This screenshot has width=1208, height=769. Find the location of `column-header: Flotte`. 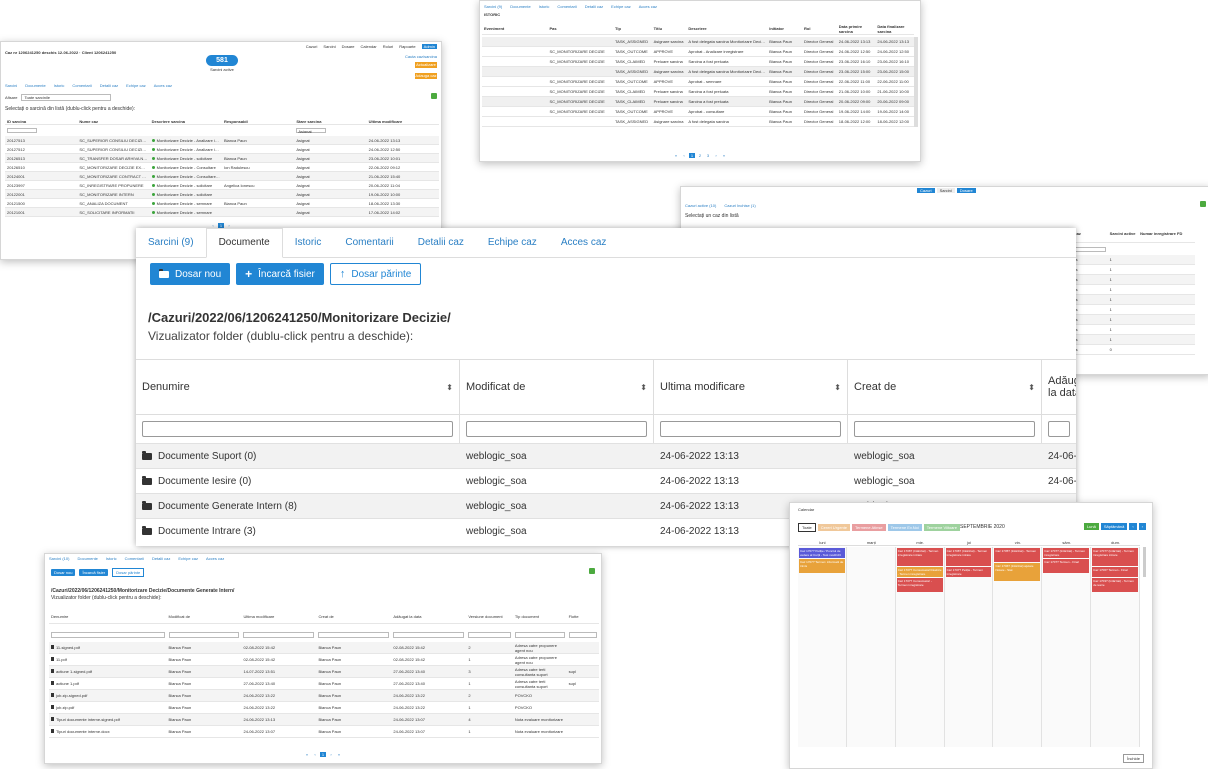

column-header: Flotte is located at coordinates (583, 616).